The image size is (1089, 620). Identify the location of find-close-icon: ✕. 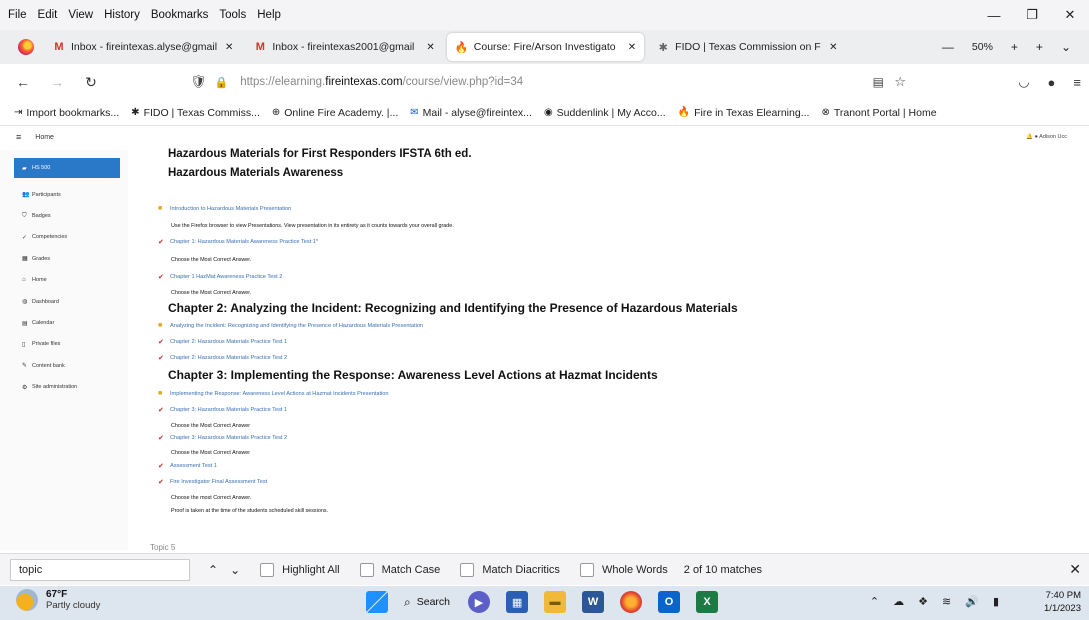
(1075, 569).